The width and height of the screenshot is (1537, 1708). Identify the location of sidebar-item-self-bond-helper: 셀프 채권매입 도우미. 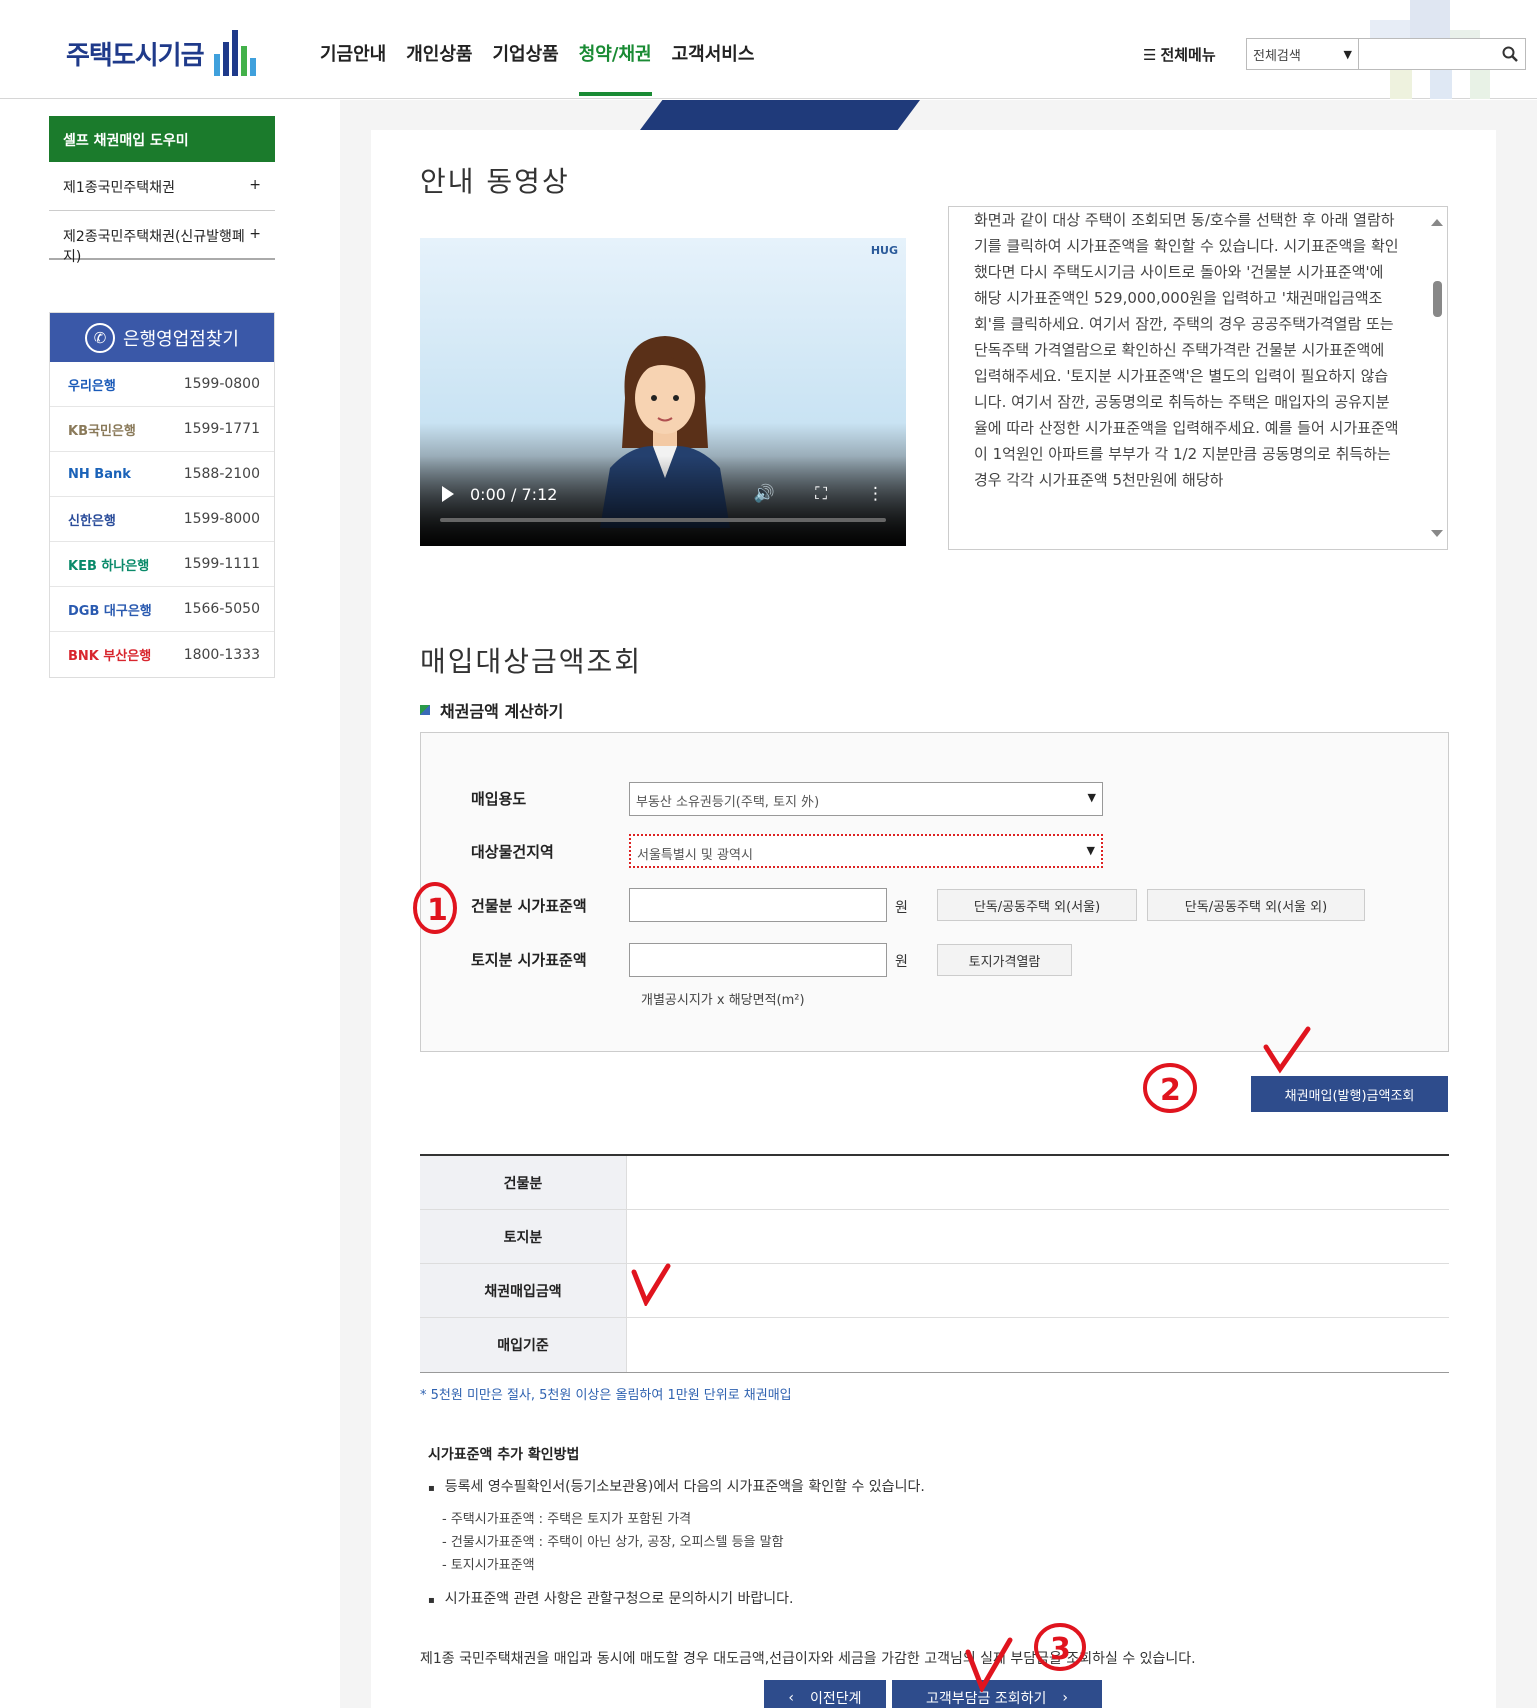
(162, 139).